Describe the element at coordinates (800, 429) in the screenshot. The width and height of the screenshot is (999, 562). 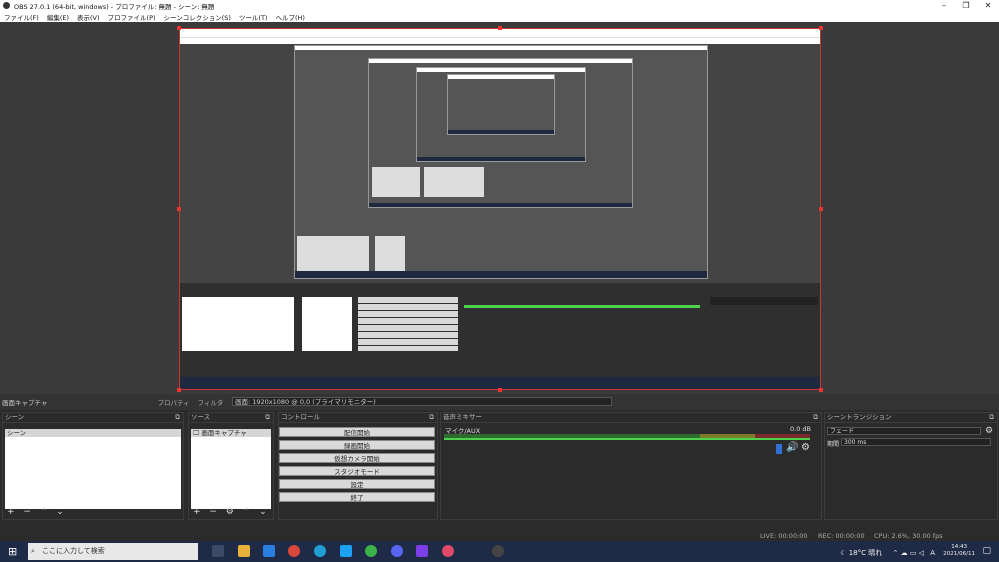
I see `mixer-level: 0.0 dB` at that location.